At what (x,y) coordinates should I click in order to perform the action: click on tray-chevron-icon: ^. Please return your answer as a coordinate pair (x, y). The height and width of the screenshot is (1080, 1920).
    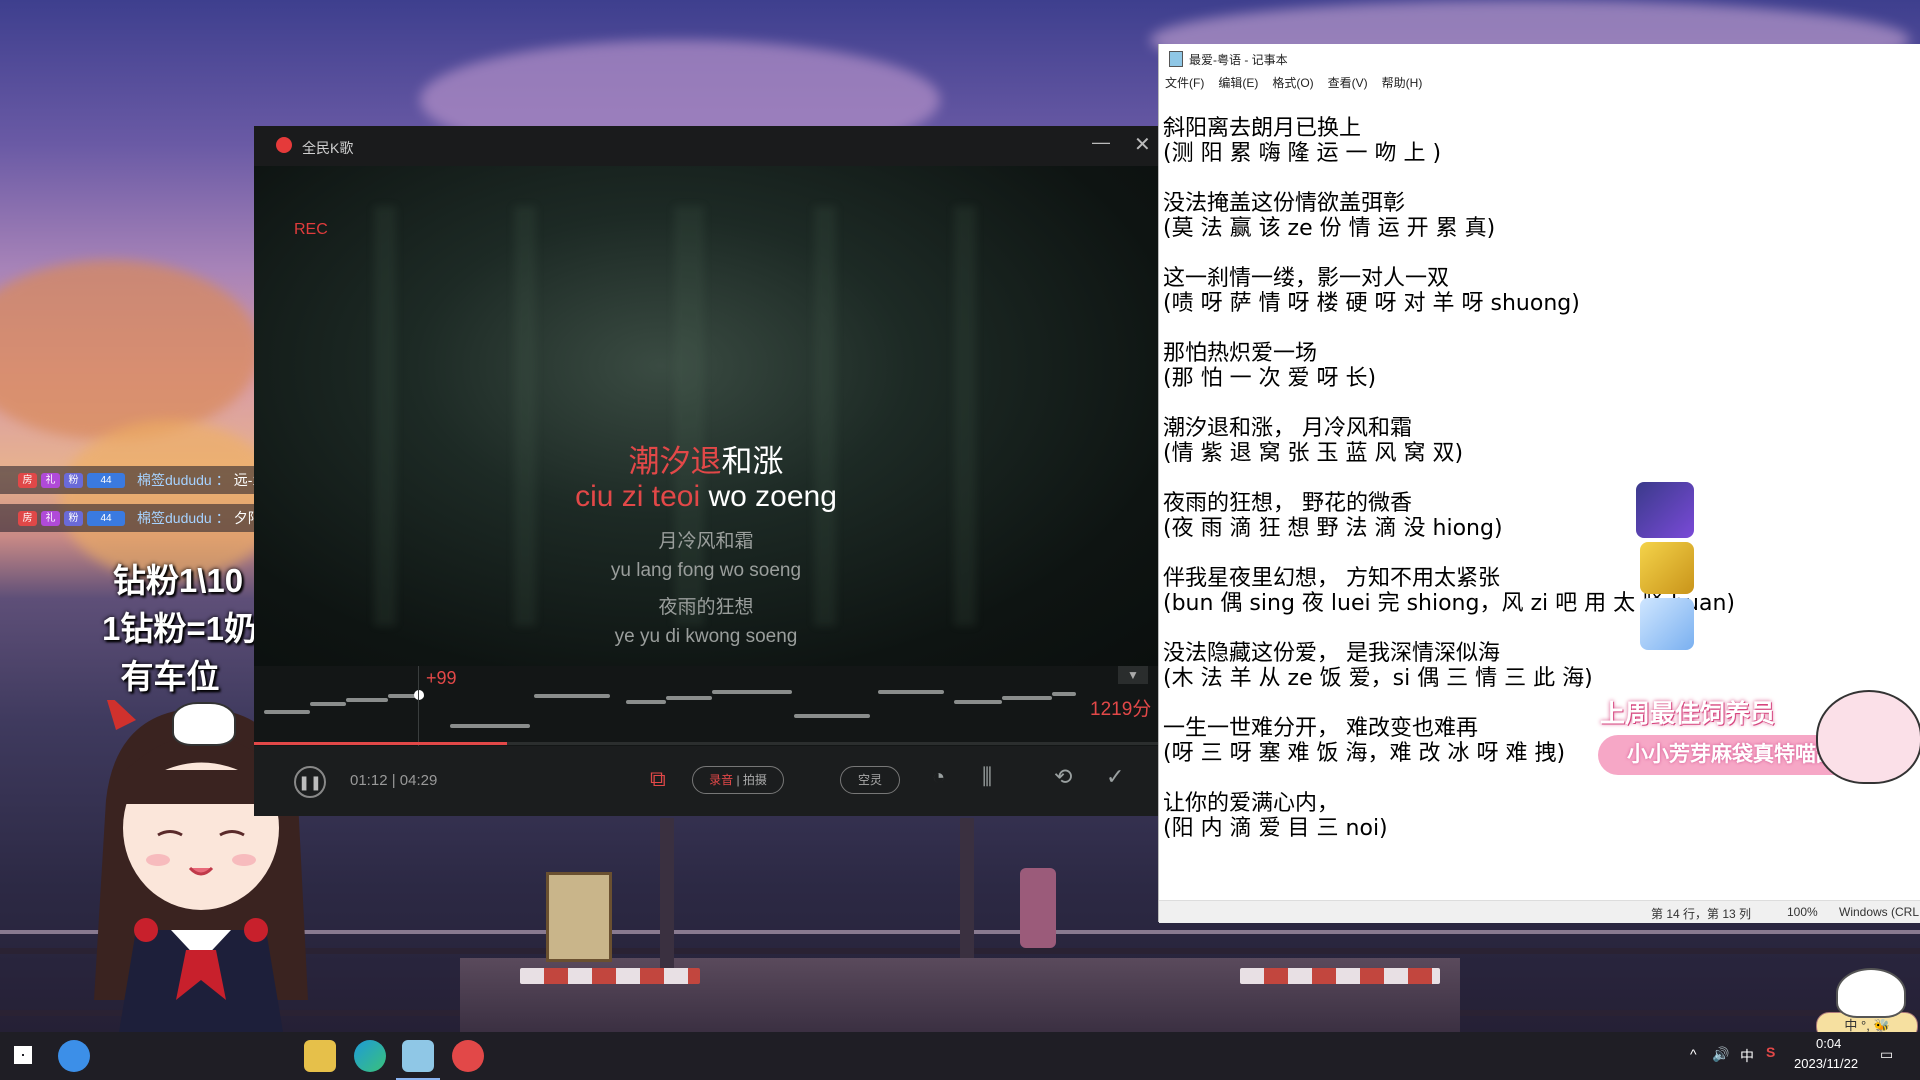
    Looking at the image, I should click on (1693, 1054).